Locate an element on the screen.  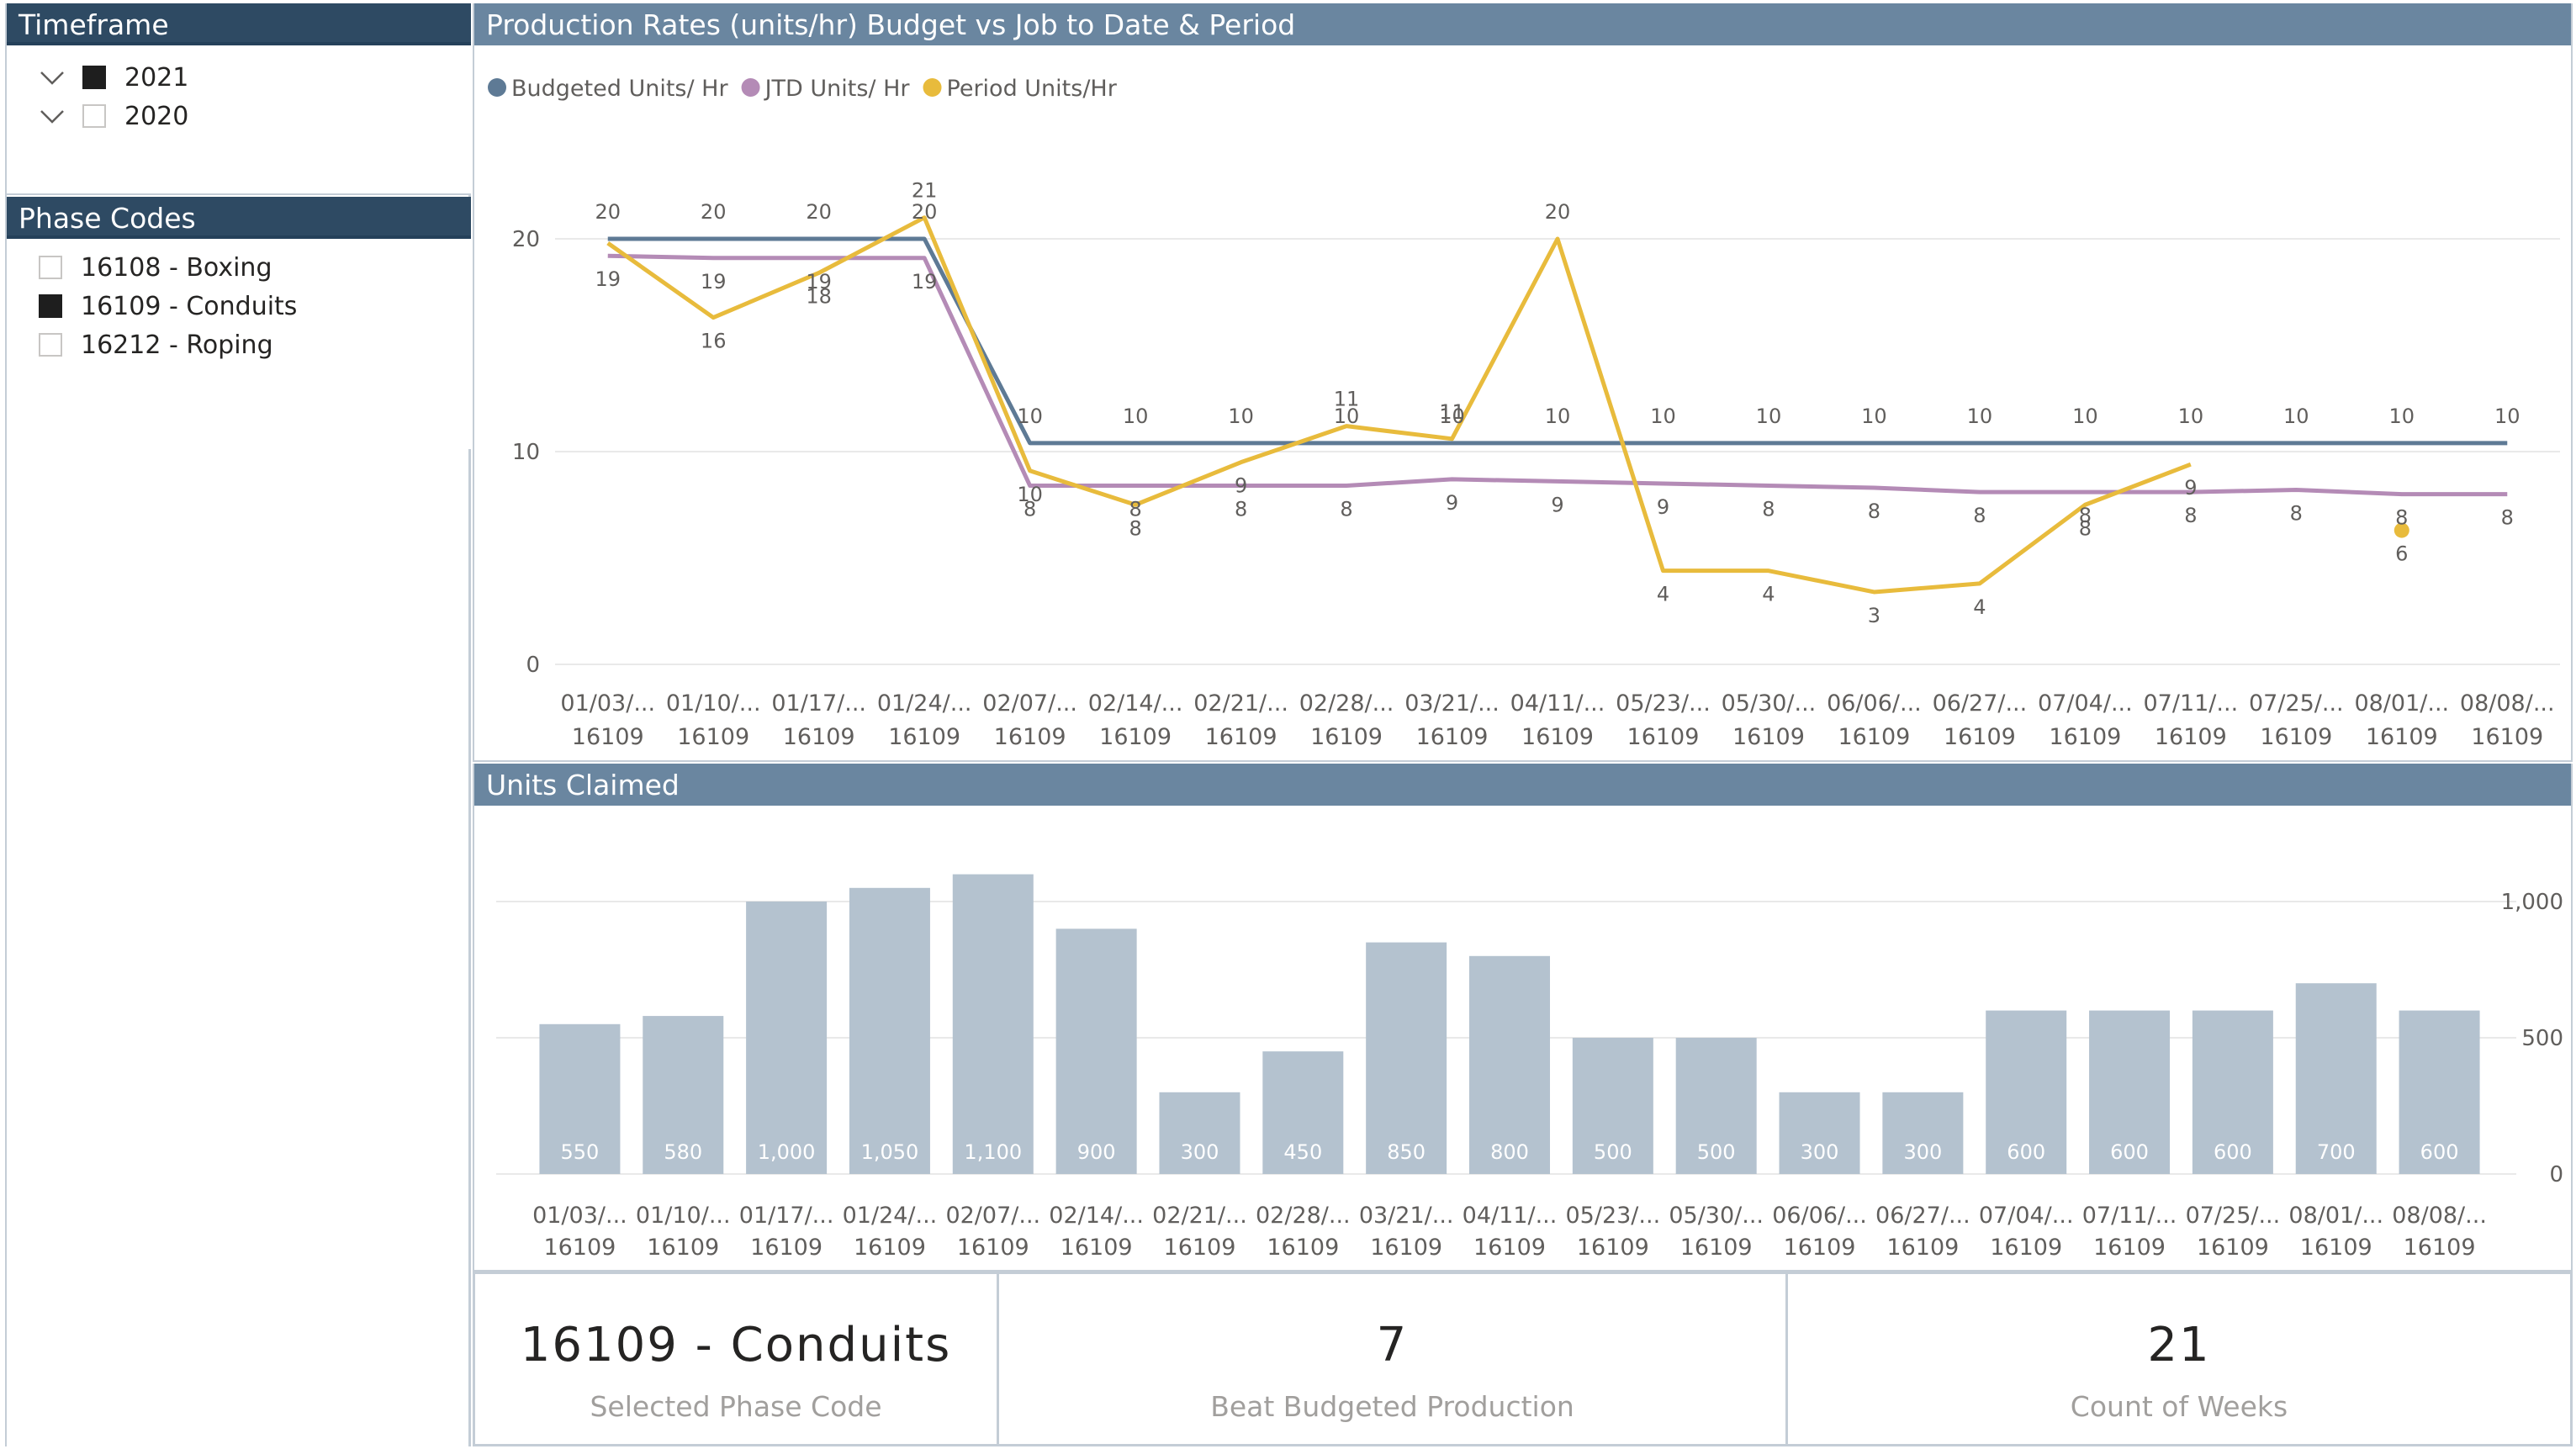
legend-label: Budgeted Units/ Hr is located at coordinates (619, 89).